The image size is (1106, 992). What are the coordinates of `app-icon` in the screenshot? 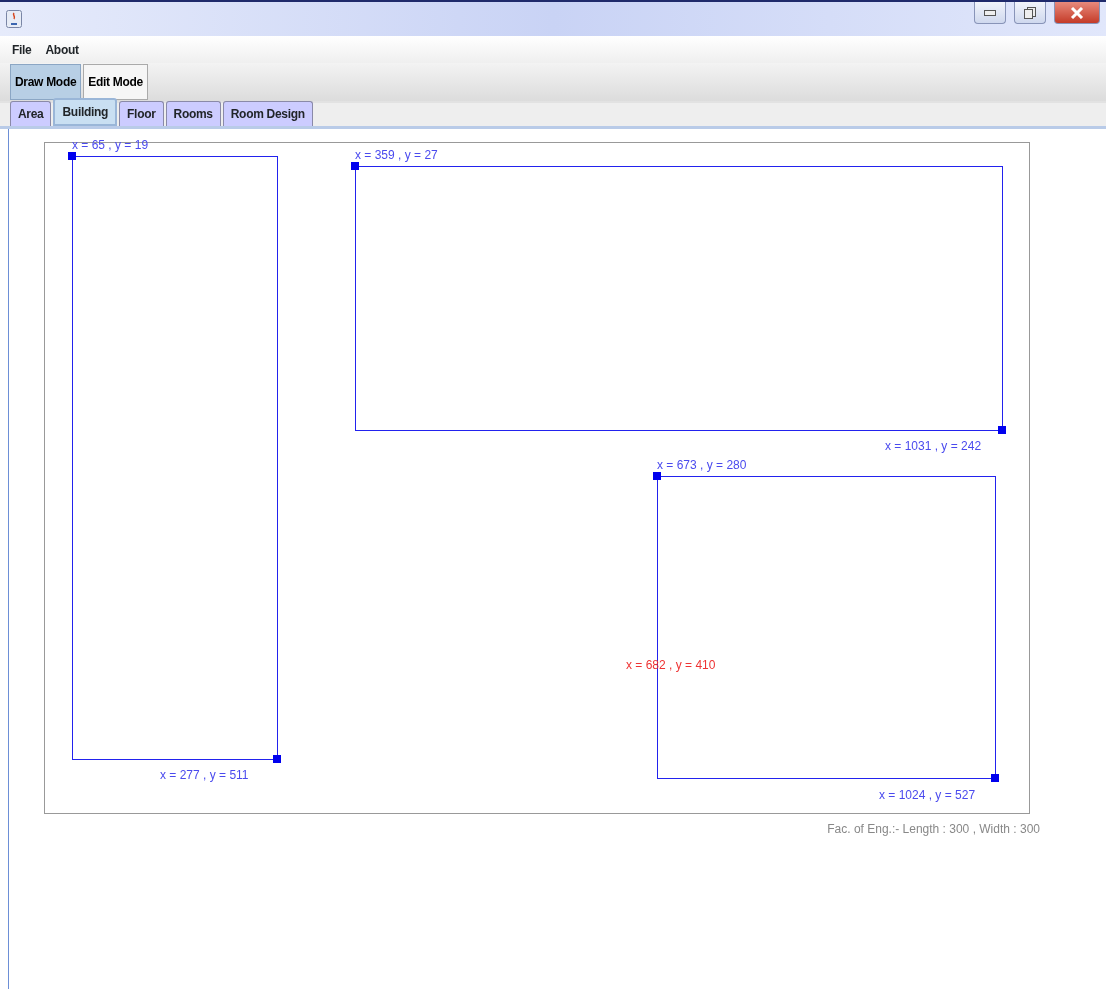 It's located at (14, 19).